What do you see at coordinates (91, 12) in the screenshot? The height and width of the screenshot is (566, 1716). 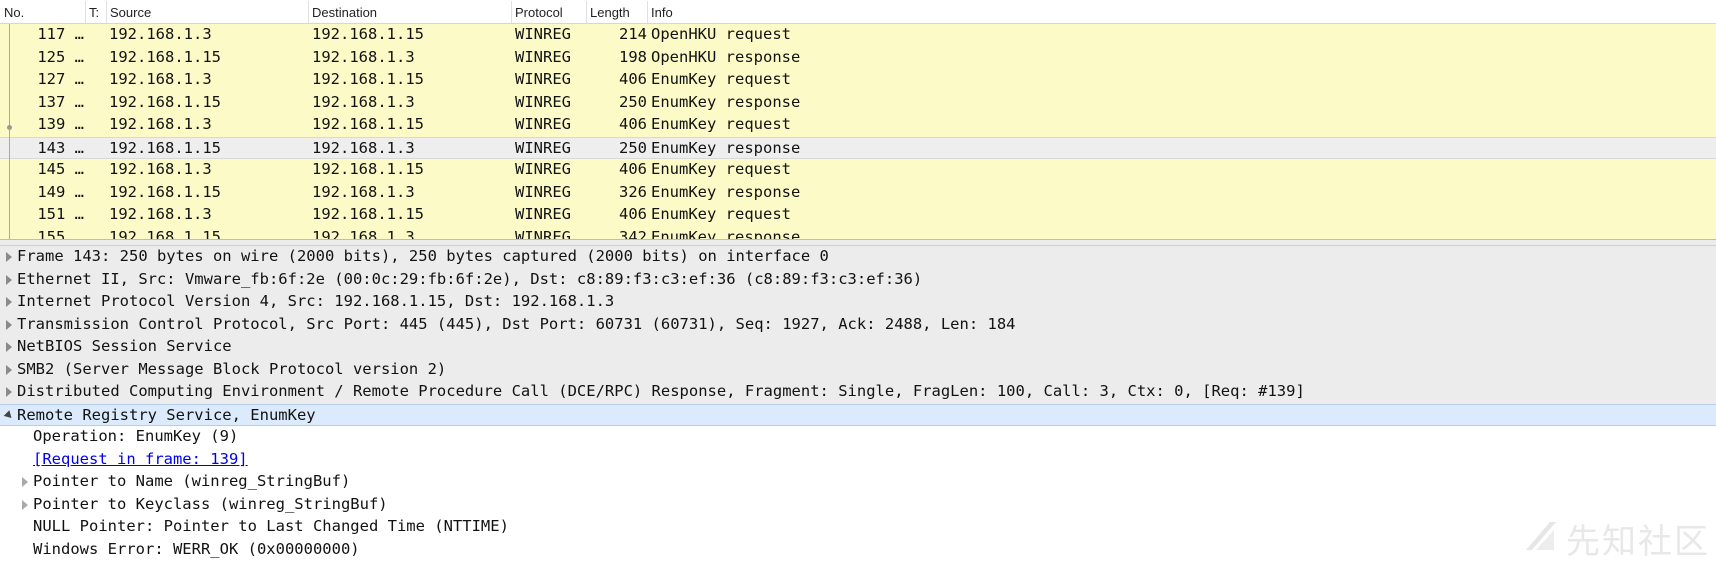 I see `column-header-time: T:` at bounding box center [91, 12].